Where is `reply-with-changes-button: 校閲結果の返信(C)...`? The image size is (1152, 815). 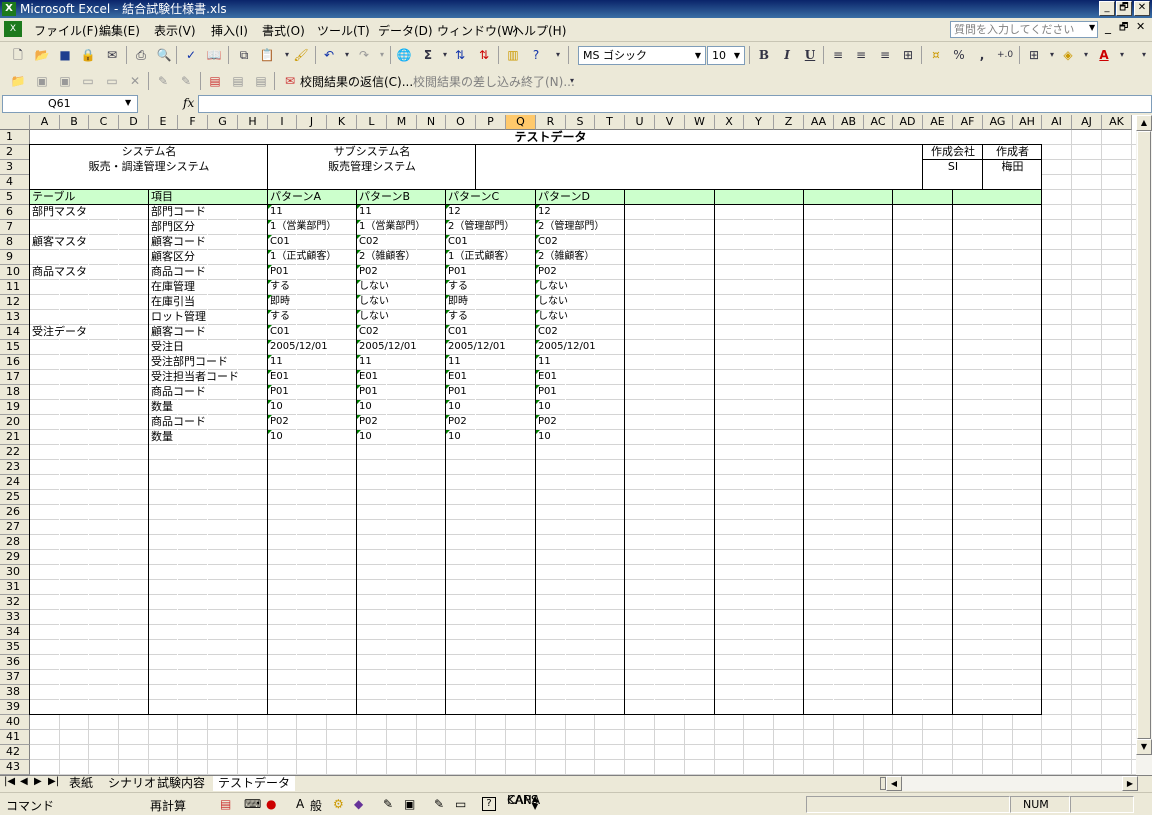
reply-with-changes-button: 校閲結果の返信(C)... is located at coordinates (356, 81).